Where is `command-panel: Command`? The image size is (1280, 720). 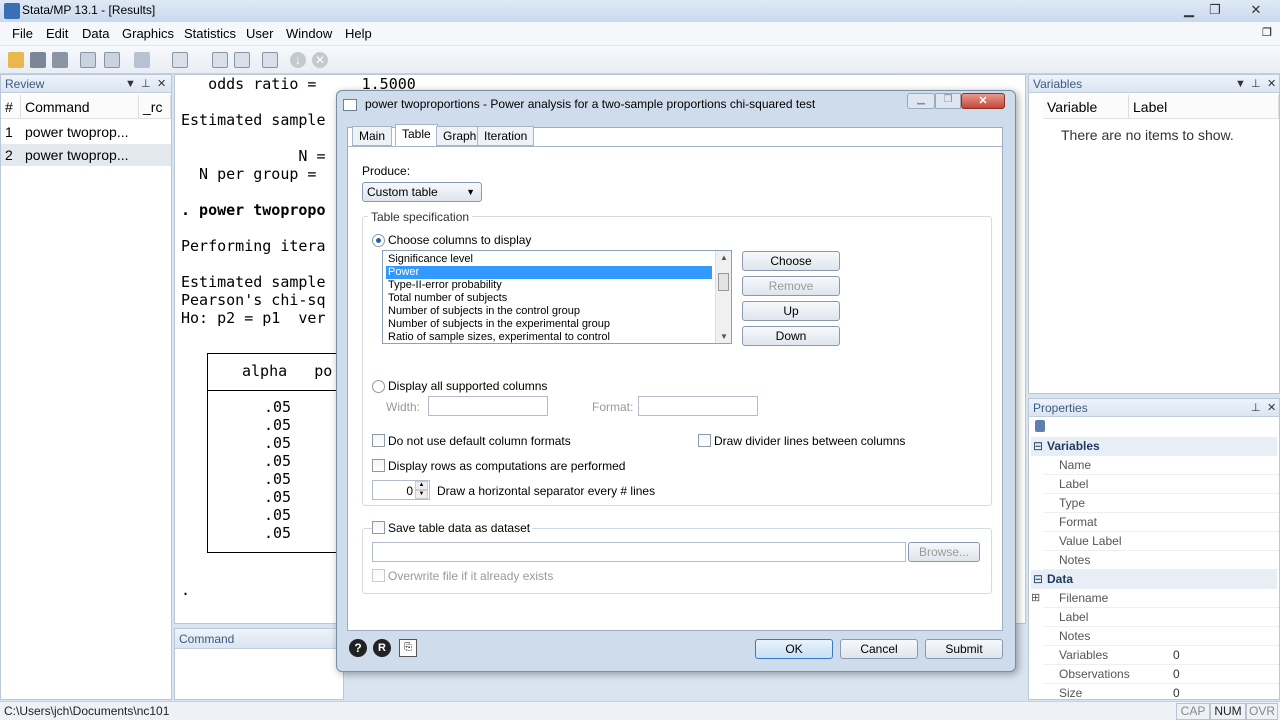 command-panel: Command is located at coordinates (259, 664).